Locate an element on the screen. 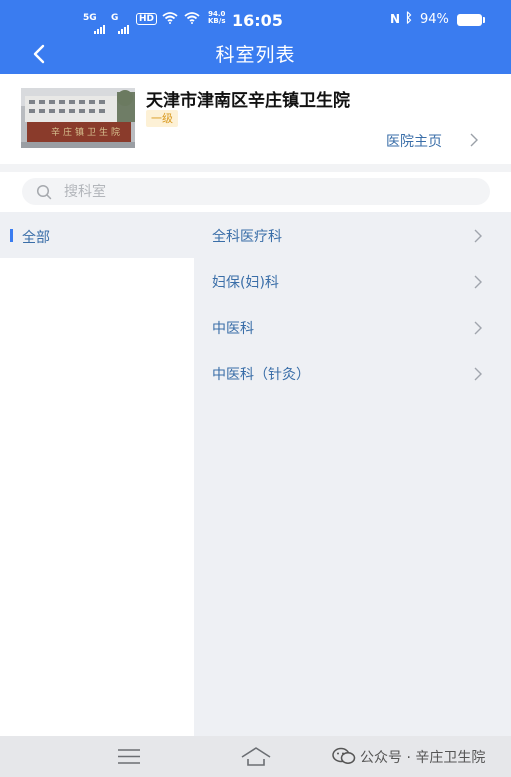 The image size is (511, 777). net-speed: 94.0 KB/s is located at coordinates (216, 18).